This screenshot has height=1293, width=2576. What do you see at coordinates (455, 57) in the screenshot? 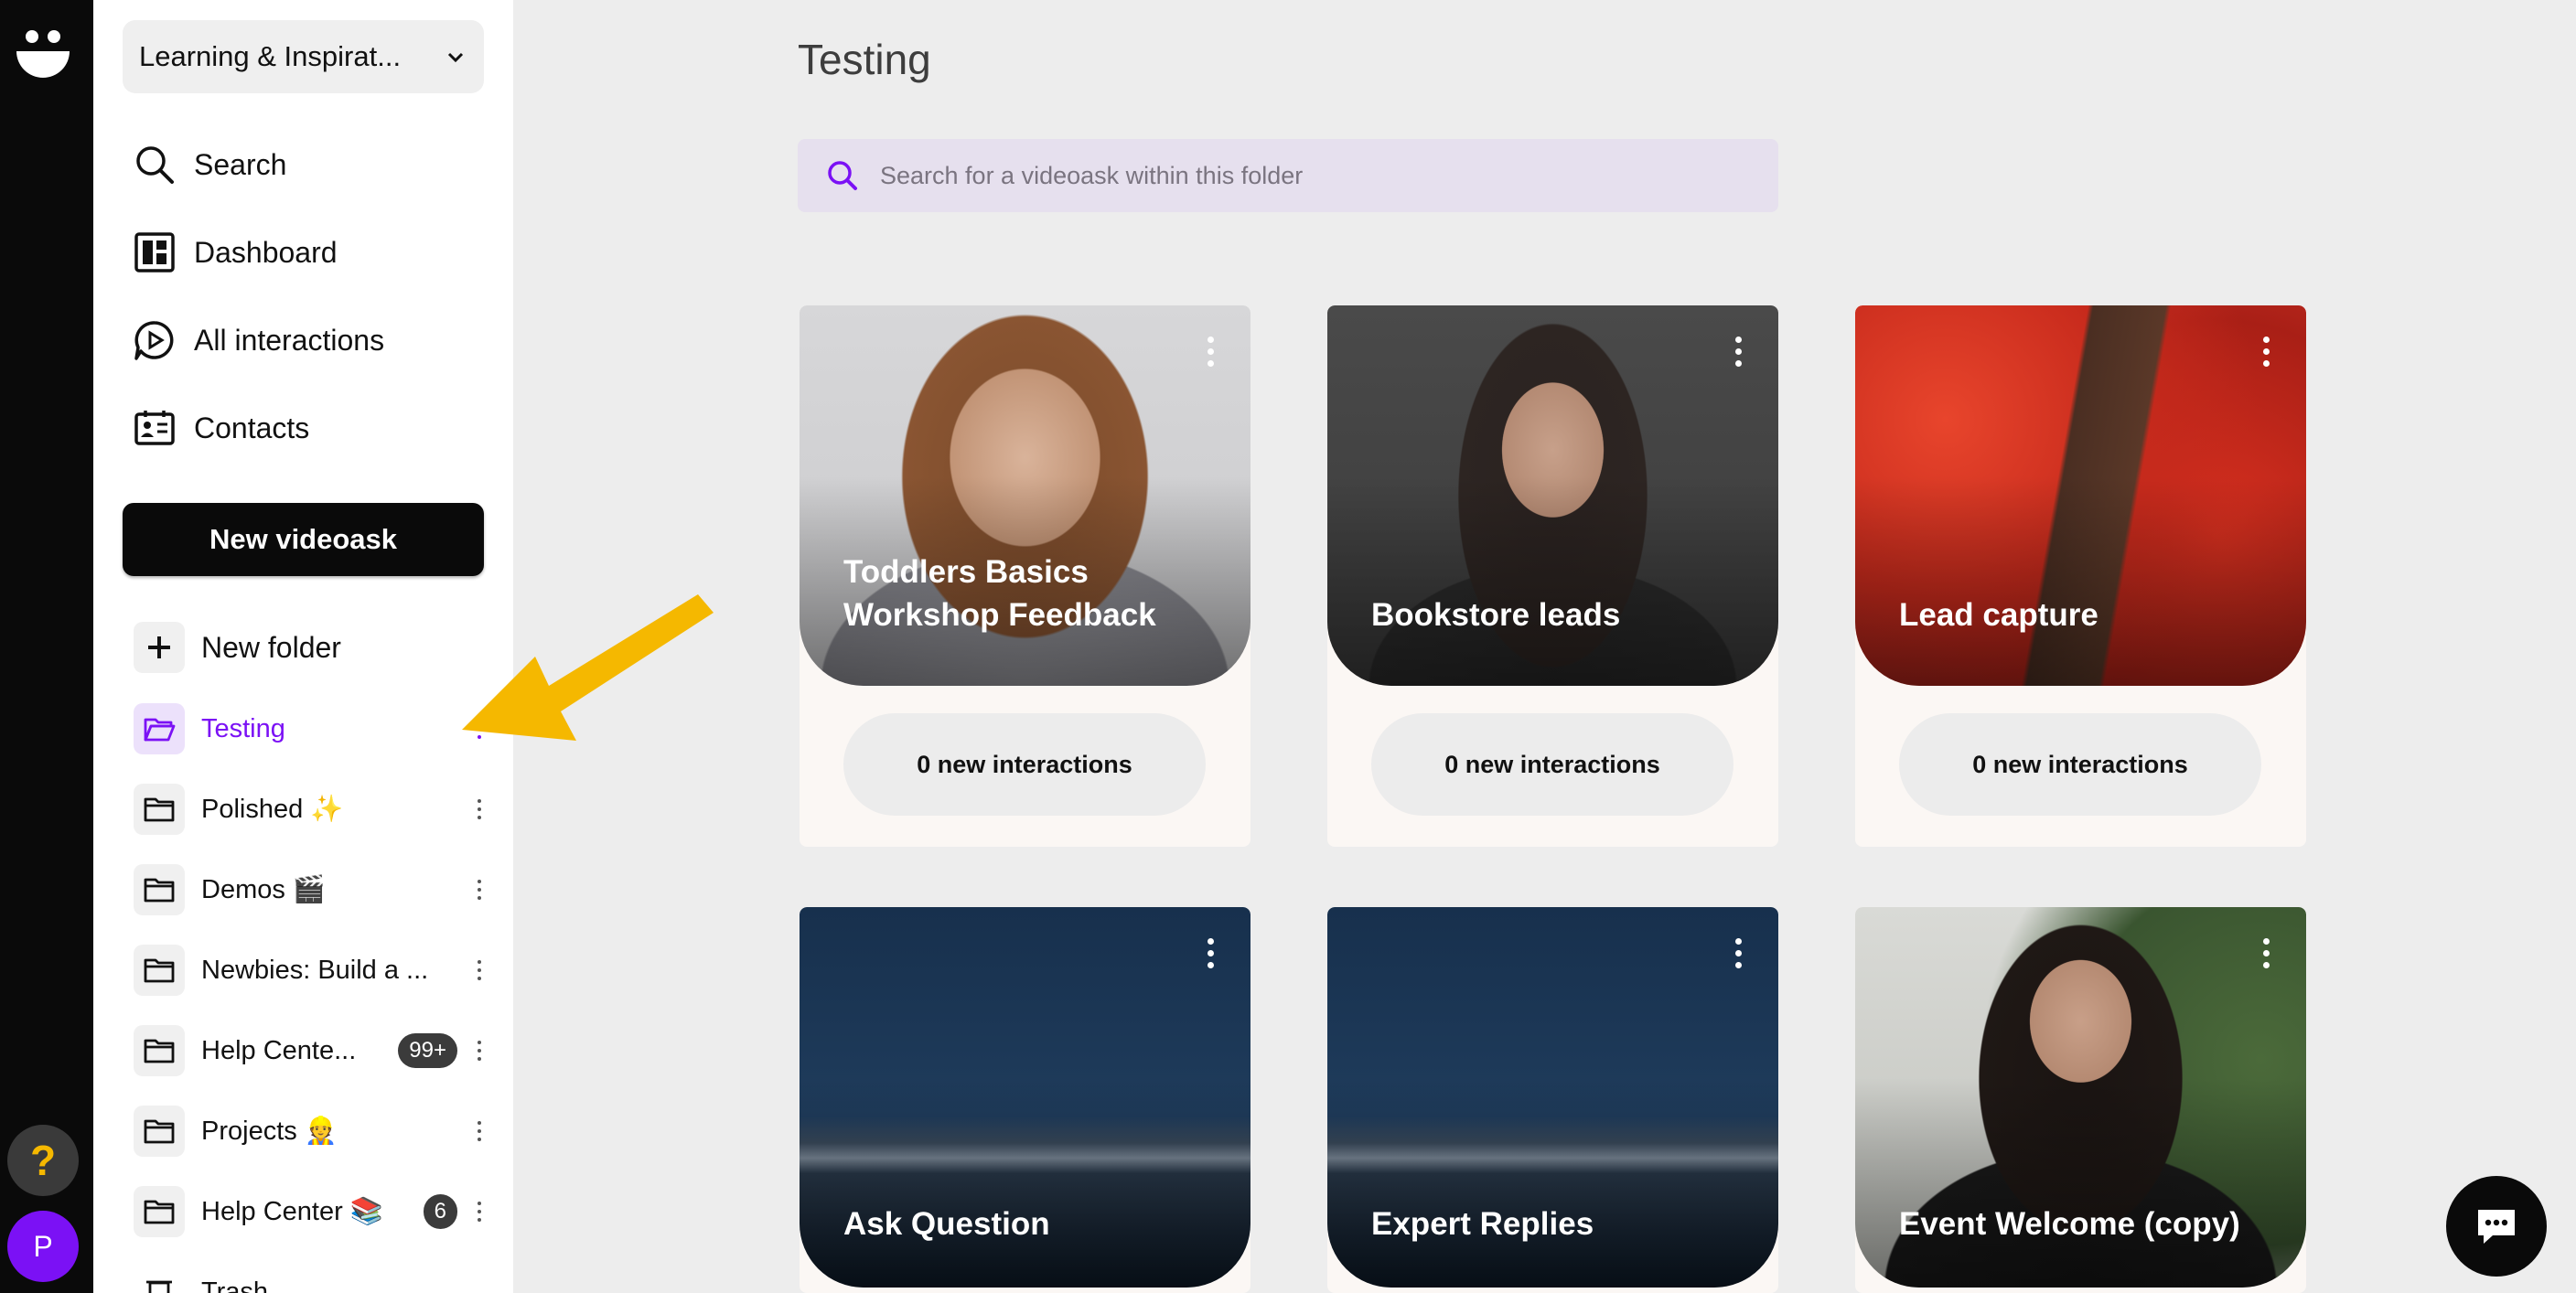
I see `chevron-down-icon` at bounding box center [455, 57].